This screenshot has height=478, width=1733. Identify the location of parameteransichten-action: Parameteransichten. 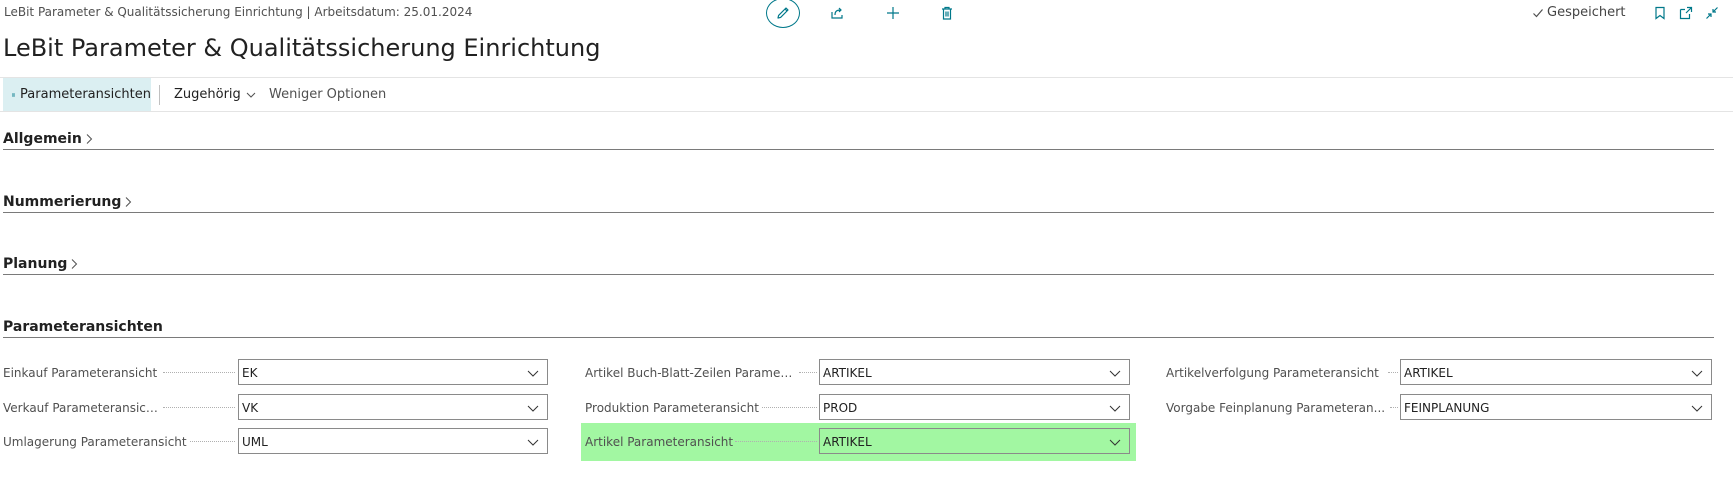
(77, 94).